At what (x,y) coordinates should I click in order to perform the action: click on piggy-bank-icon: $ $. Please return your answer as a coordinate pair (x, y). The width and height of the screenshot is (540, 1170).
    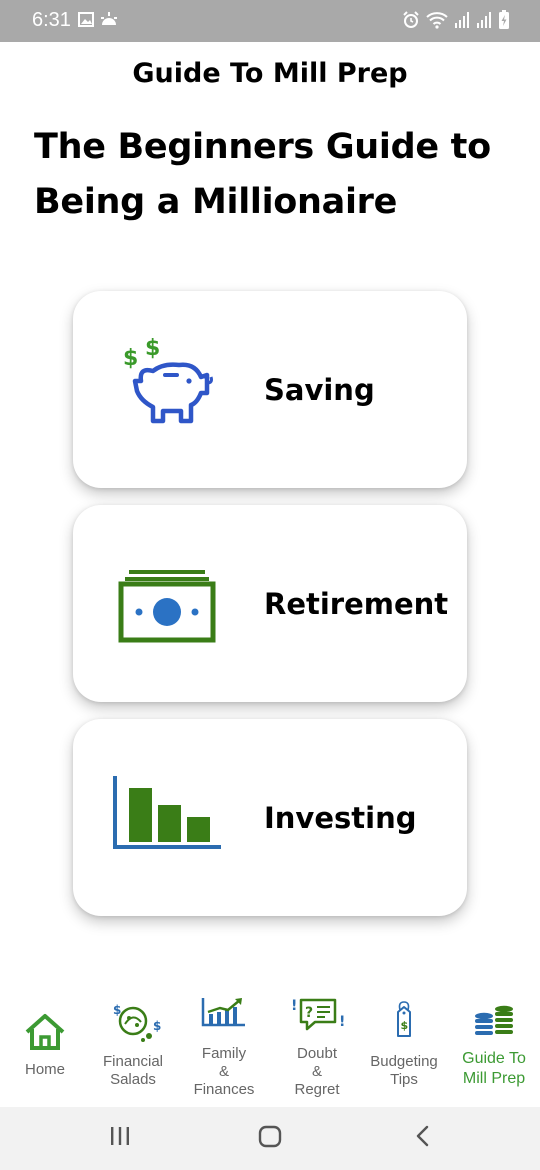
    Looking at the image, I should click on (168, 380).